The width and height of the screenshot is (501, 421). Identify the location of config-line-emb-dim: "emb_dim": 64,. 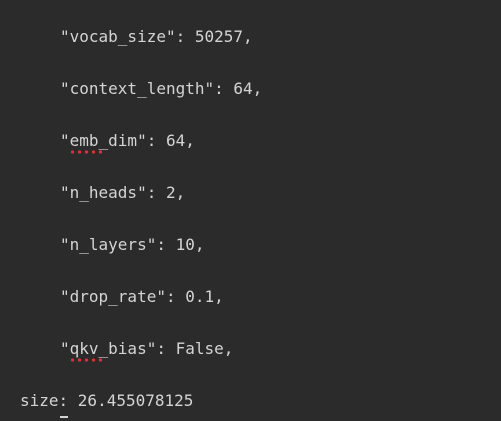
(127, 140).